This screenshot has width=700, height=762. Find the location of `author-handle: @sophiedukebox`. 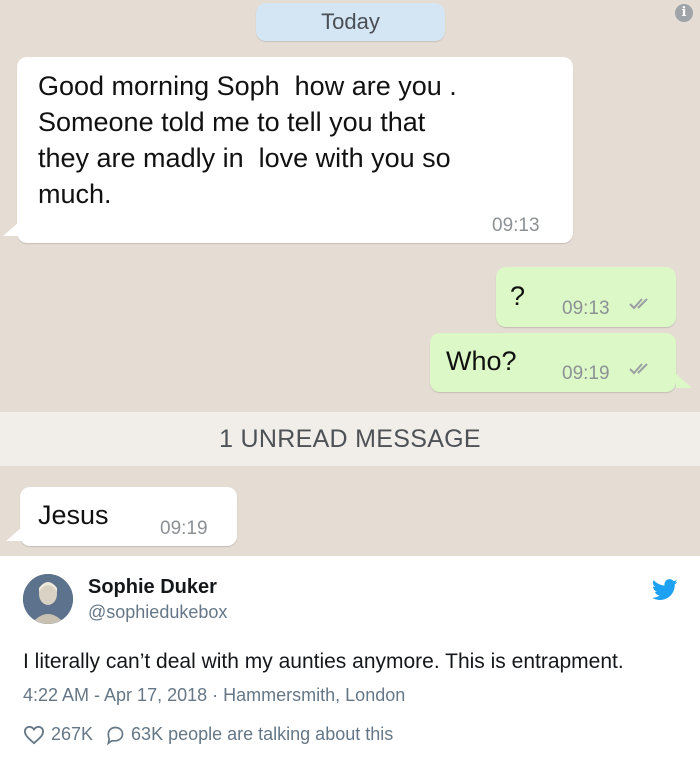

author-handle: @sophiedukebox is located at coordinates (157, 612).